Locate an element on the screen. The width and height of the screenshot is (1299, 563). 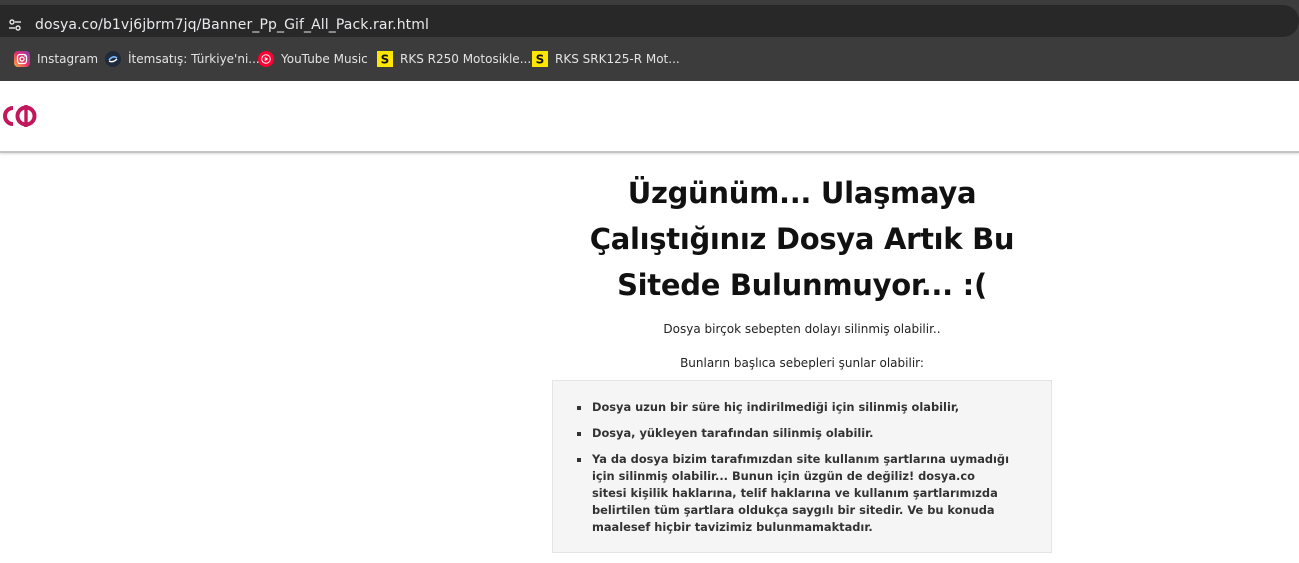
dosya-co-logo is located at coordinates (20, 116).